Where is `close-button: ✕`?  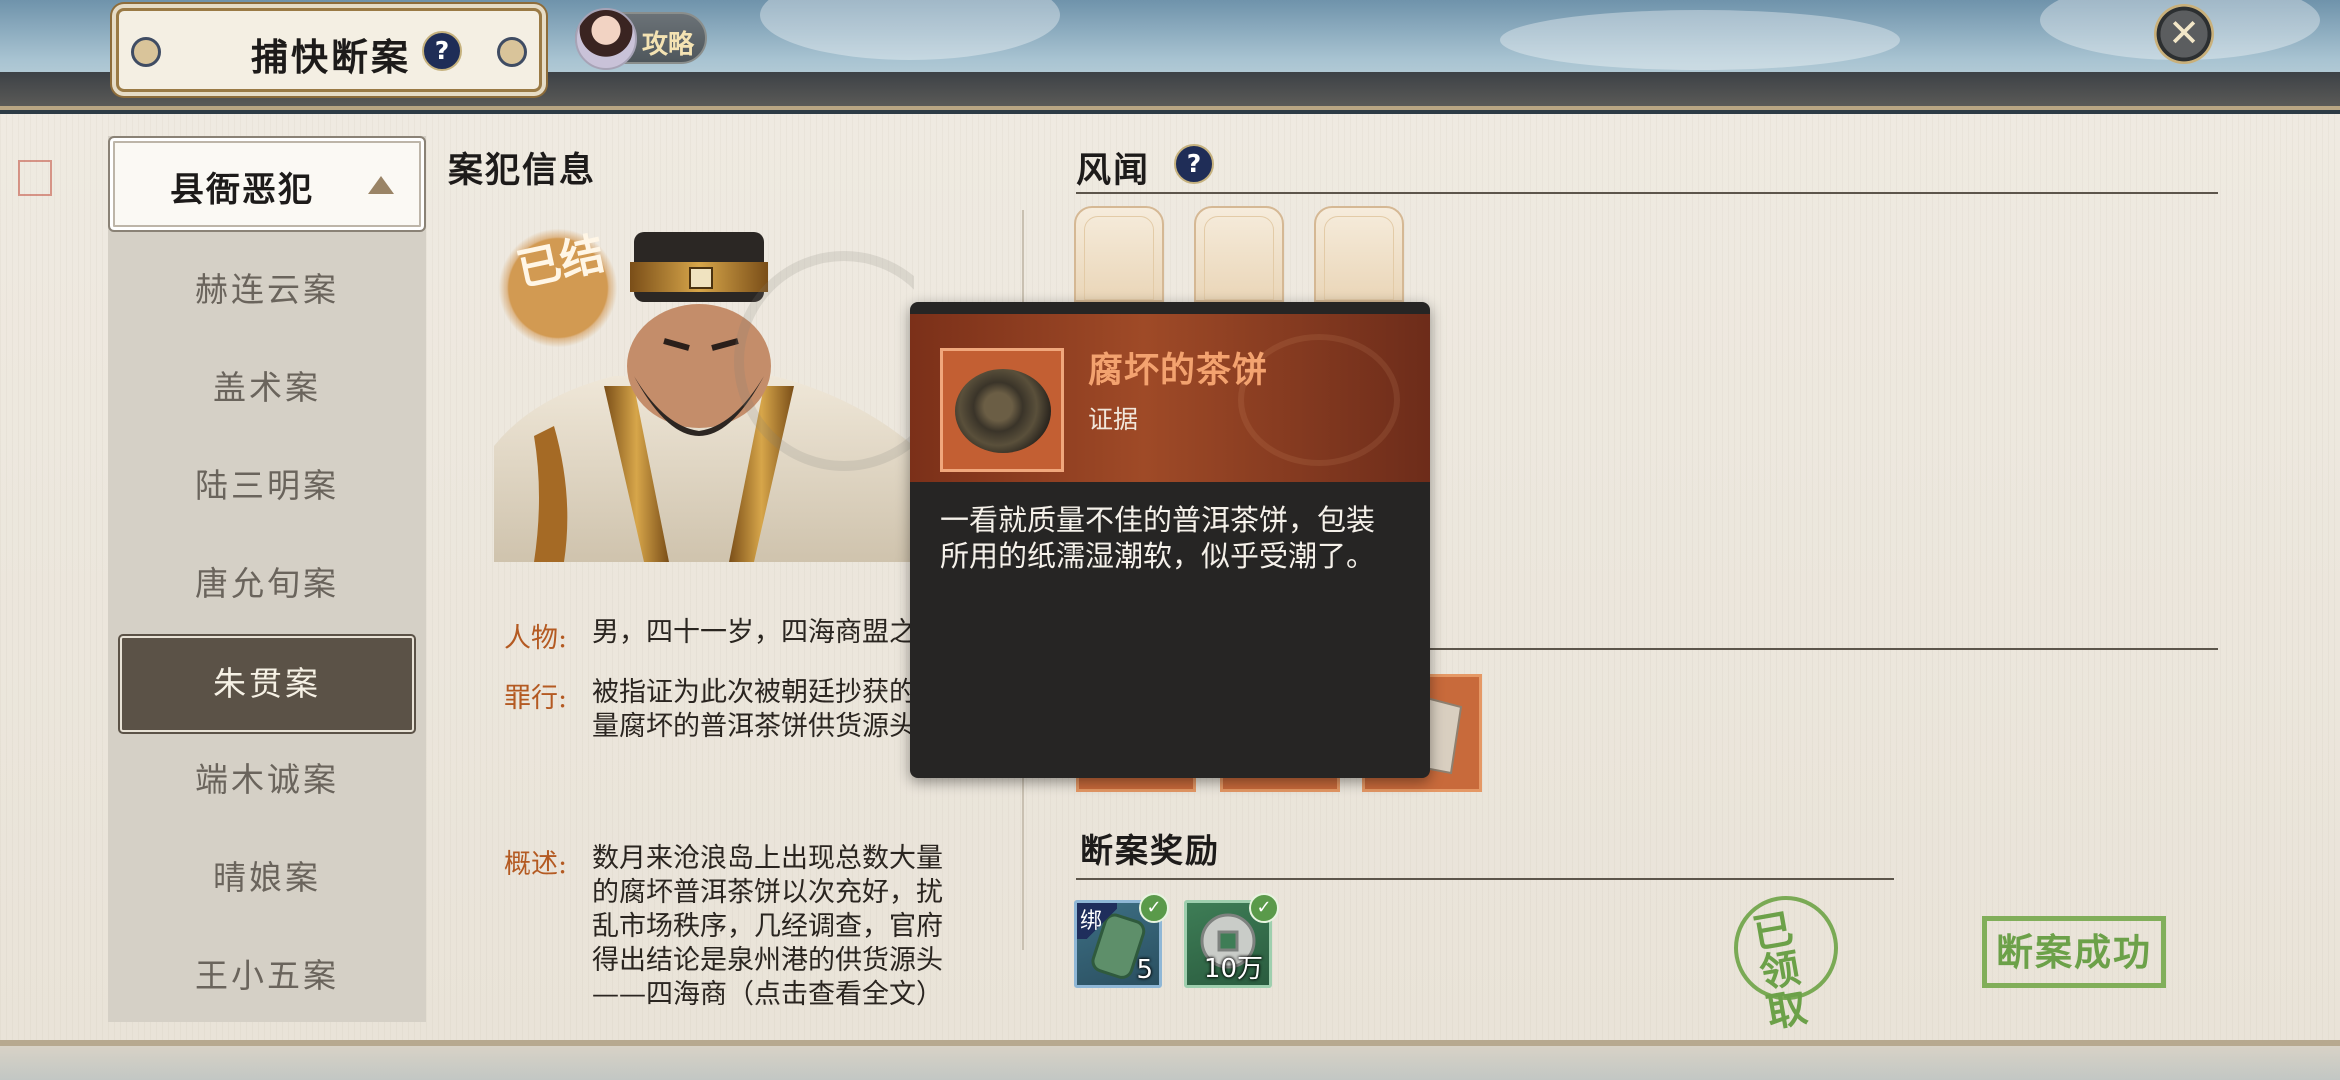
close-button: ✕ is located at coordinates (2184, 34).